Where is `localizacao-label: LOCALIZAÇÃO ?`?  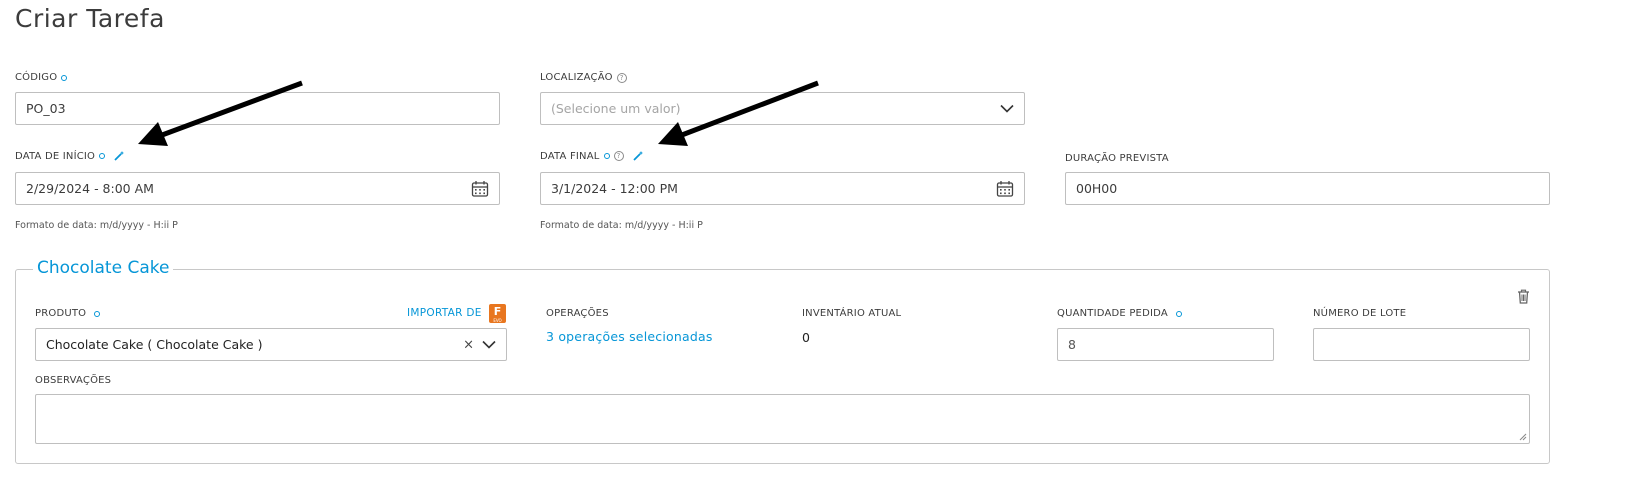 localizacao-label: LOCALIZAÇÃO ? is located at coordinates (583, 77).